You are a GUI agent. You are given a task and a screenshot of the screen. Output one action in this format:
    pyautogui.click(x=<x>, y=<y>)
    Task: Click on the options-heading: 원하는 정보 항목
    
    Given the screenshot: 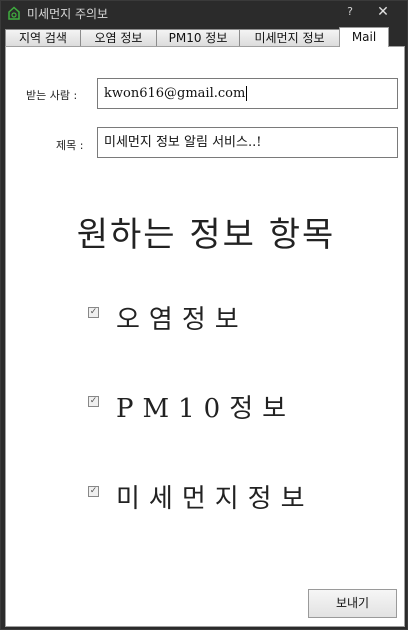 What is the action you would take?
    pyautogui.click(x=206, y=235)
    